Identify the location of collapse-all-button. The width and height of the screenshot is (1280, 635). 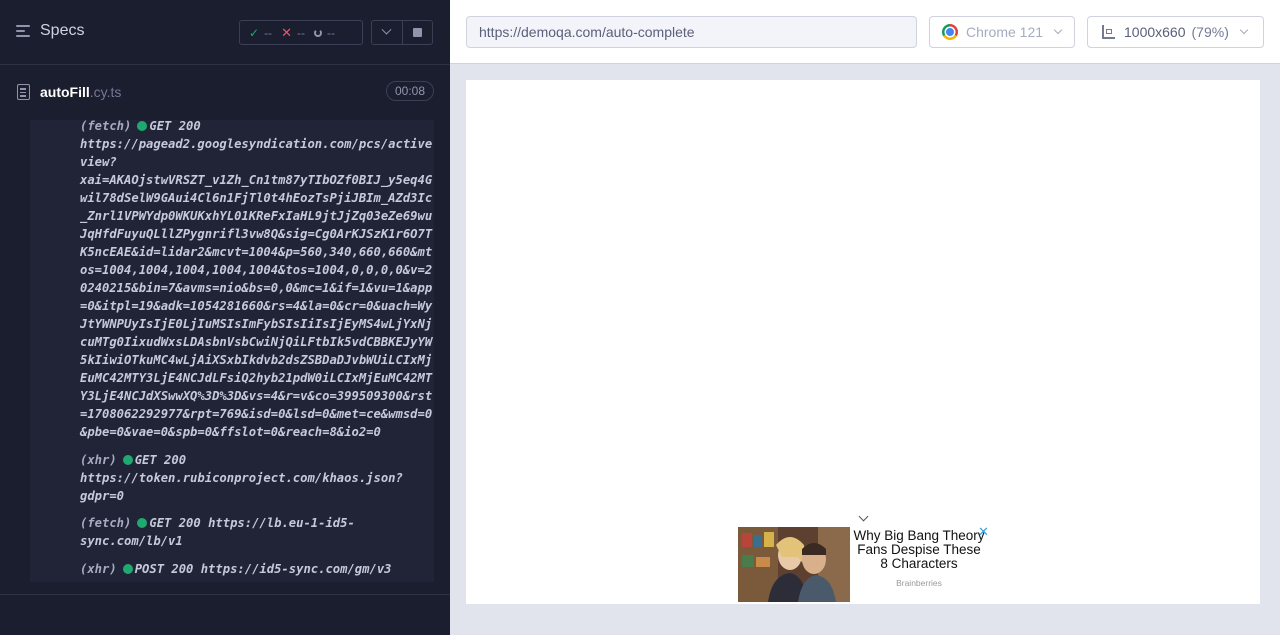
(387, 32).